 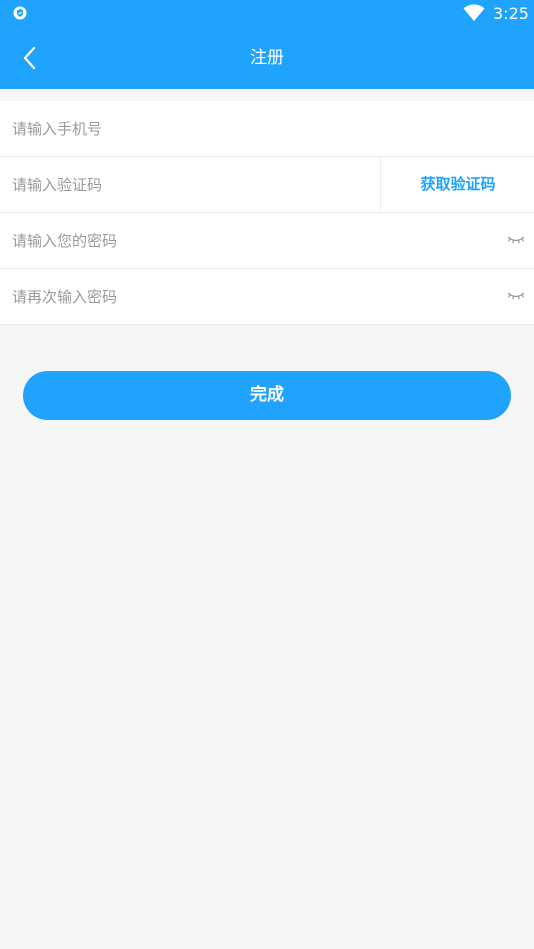 I want to click on password-row, so click(x=267, y=241).